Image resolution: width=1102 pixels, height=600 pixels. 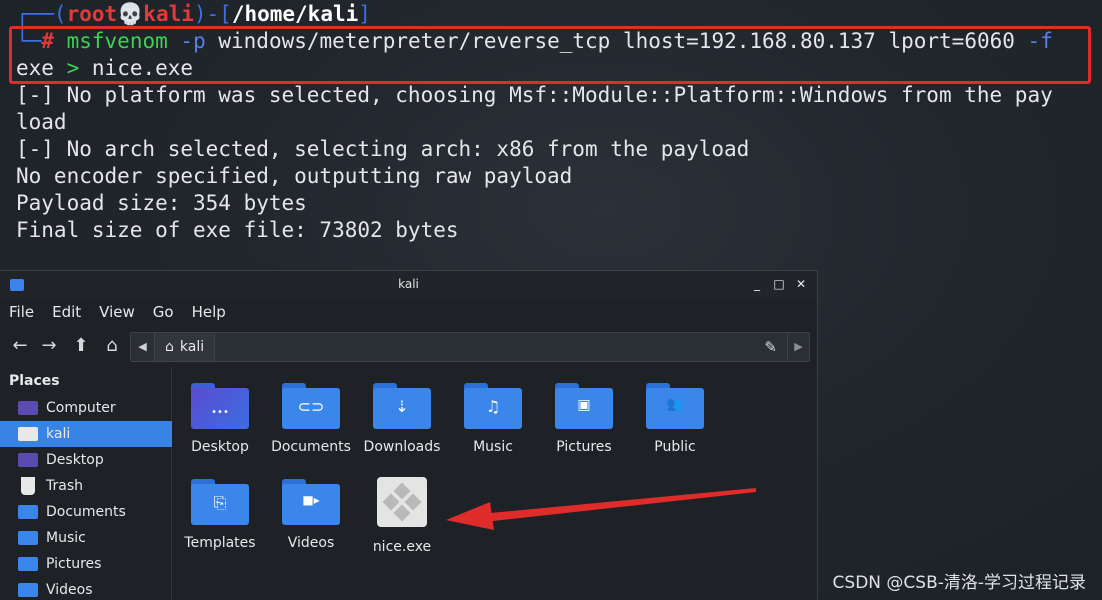 What do you see at coordinates (20, 346) in the screenshot?
I see `back-arrow-icon: ←` at bounding box center [20, 346].